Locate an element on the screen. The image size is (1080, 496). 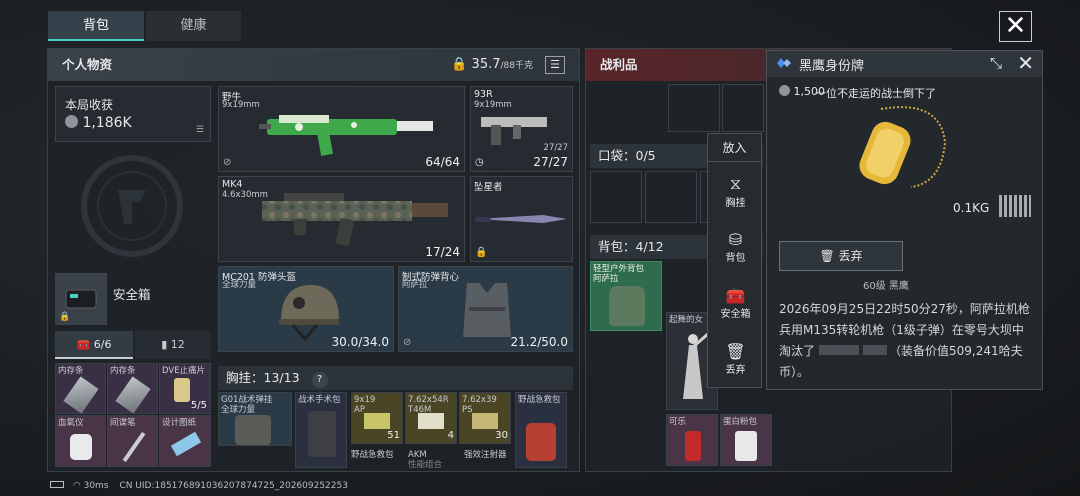
list-icon: ☰ is located at coordinates (199, 130).